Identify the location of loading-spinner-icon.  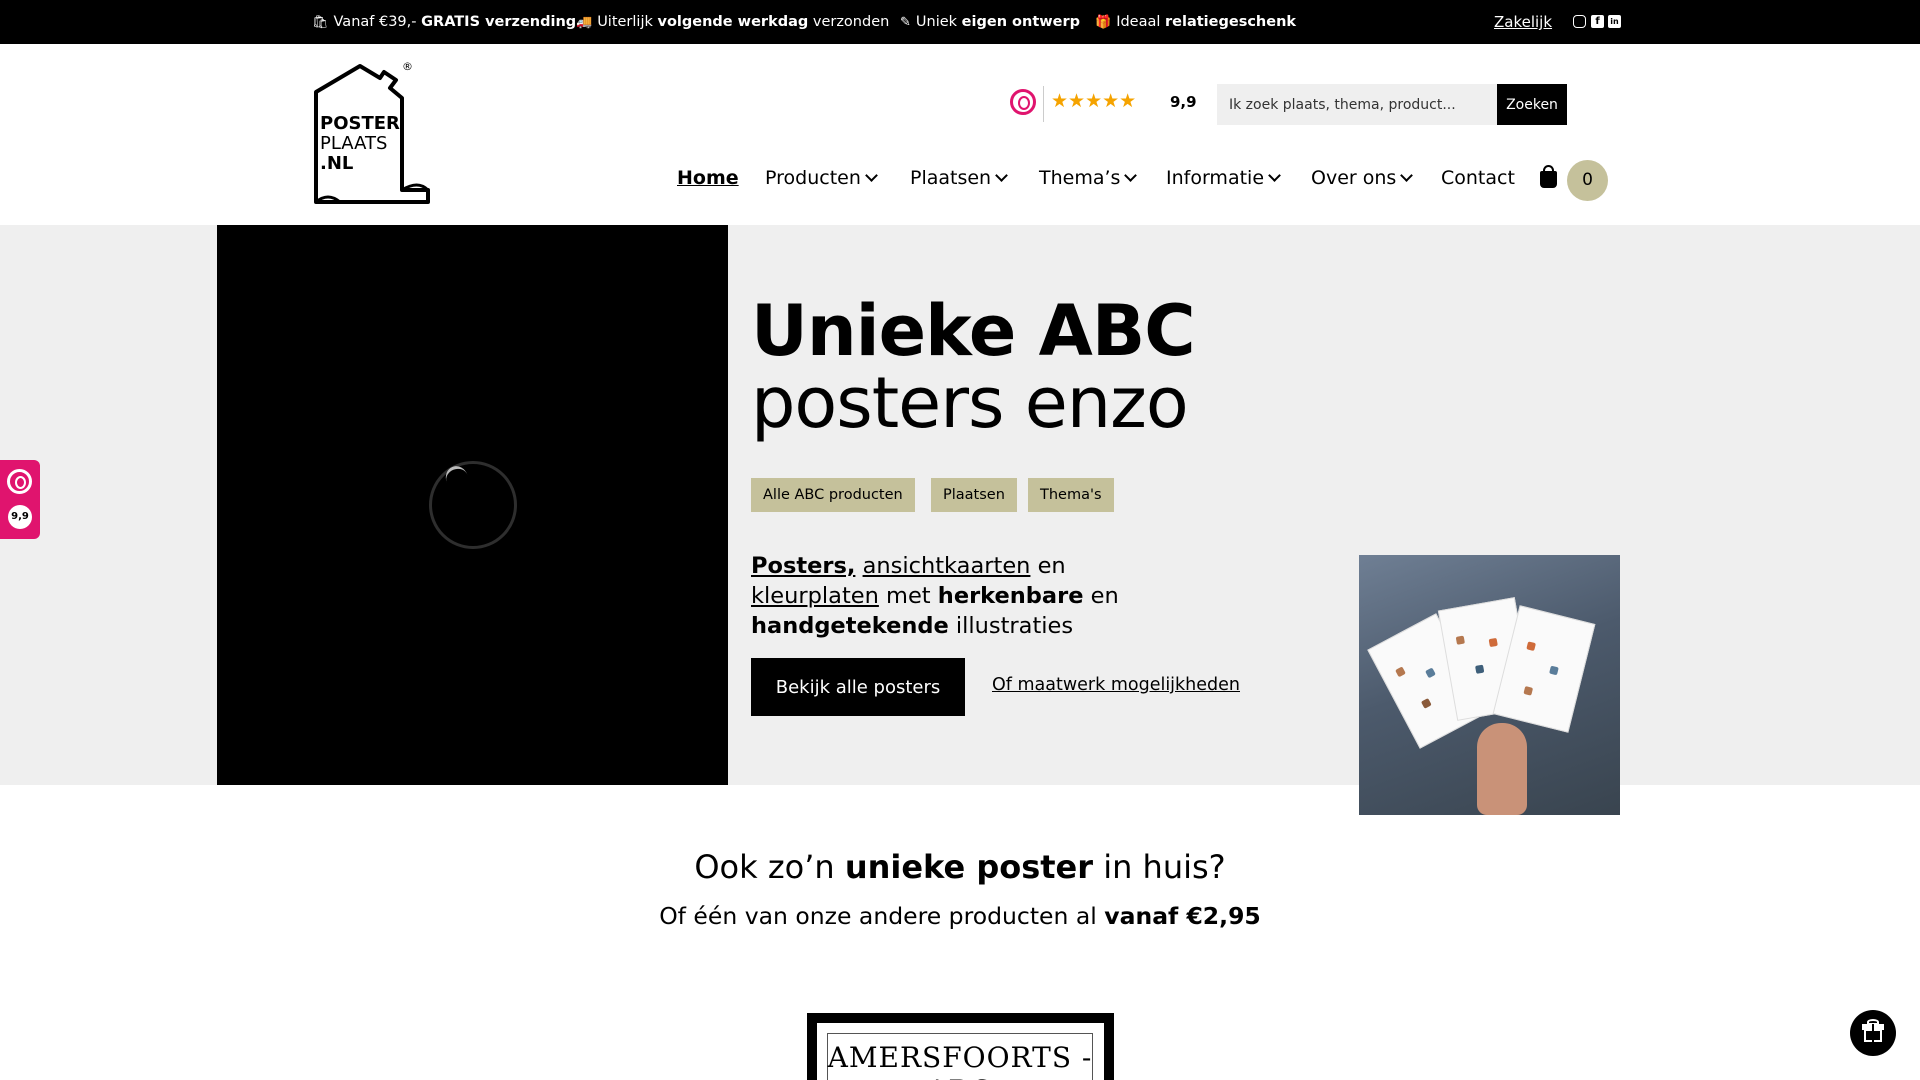
(473, 505).